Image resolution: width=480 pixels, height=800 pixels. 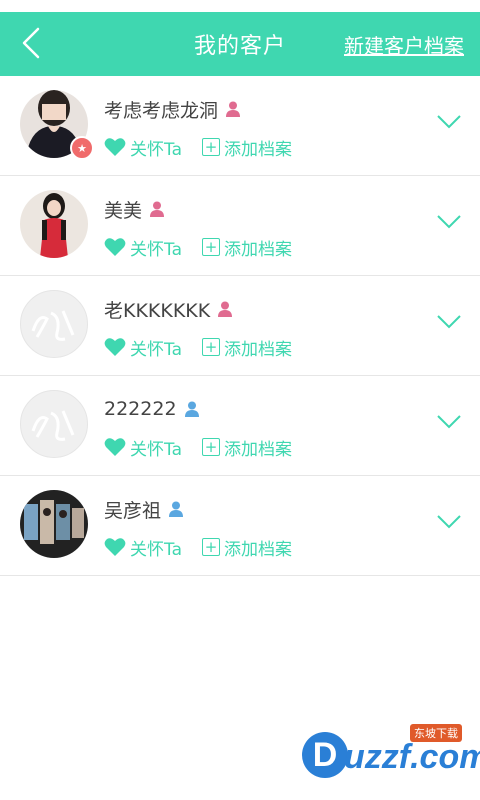 What do you see at coordinates (82, 148) in the screenshot?
I see `star-badge-icon: ★` at bounding box center [82, 148].